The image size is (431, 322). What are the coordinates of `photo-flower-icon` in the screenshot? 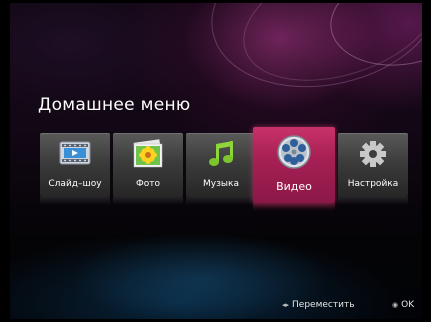 It's located at (148, 156).